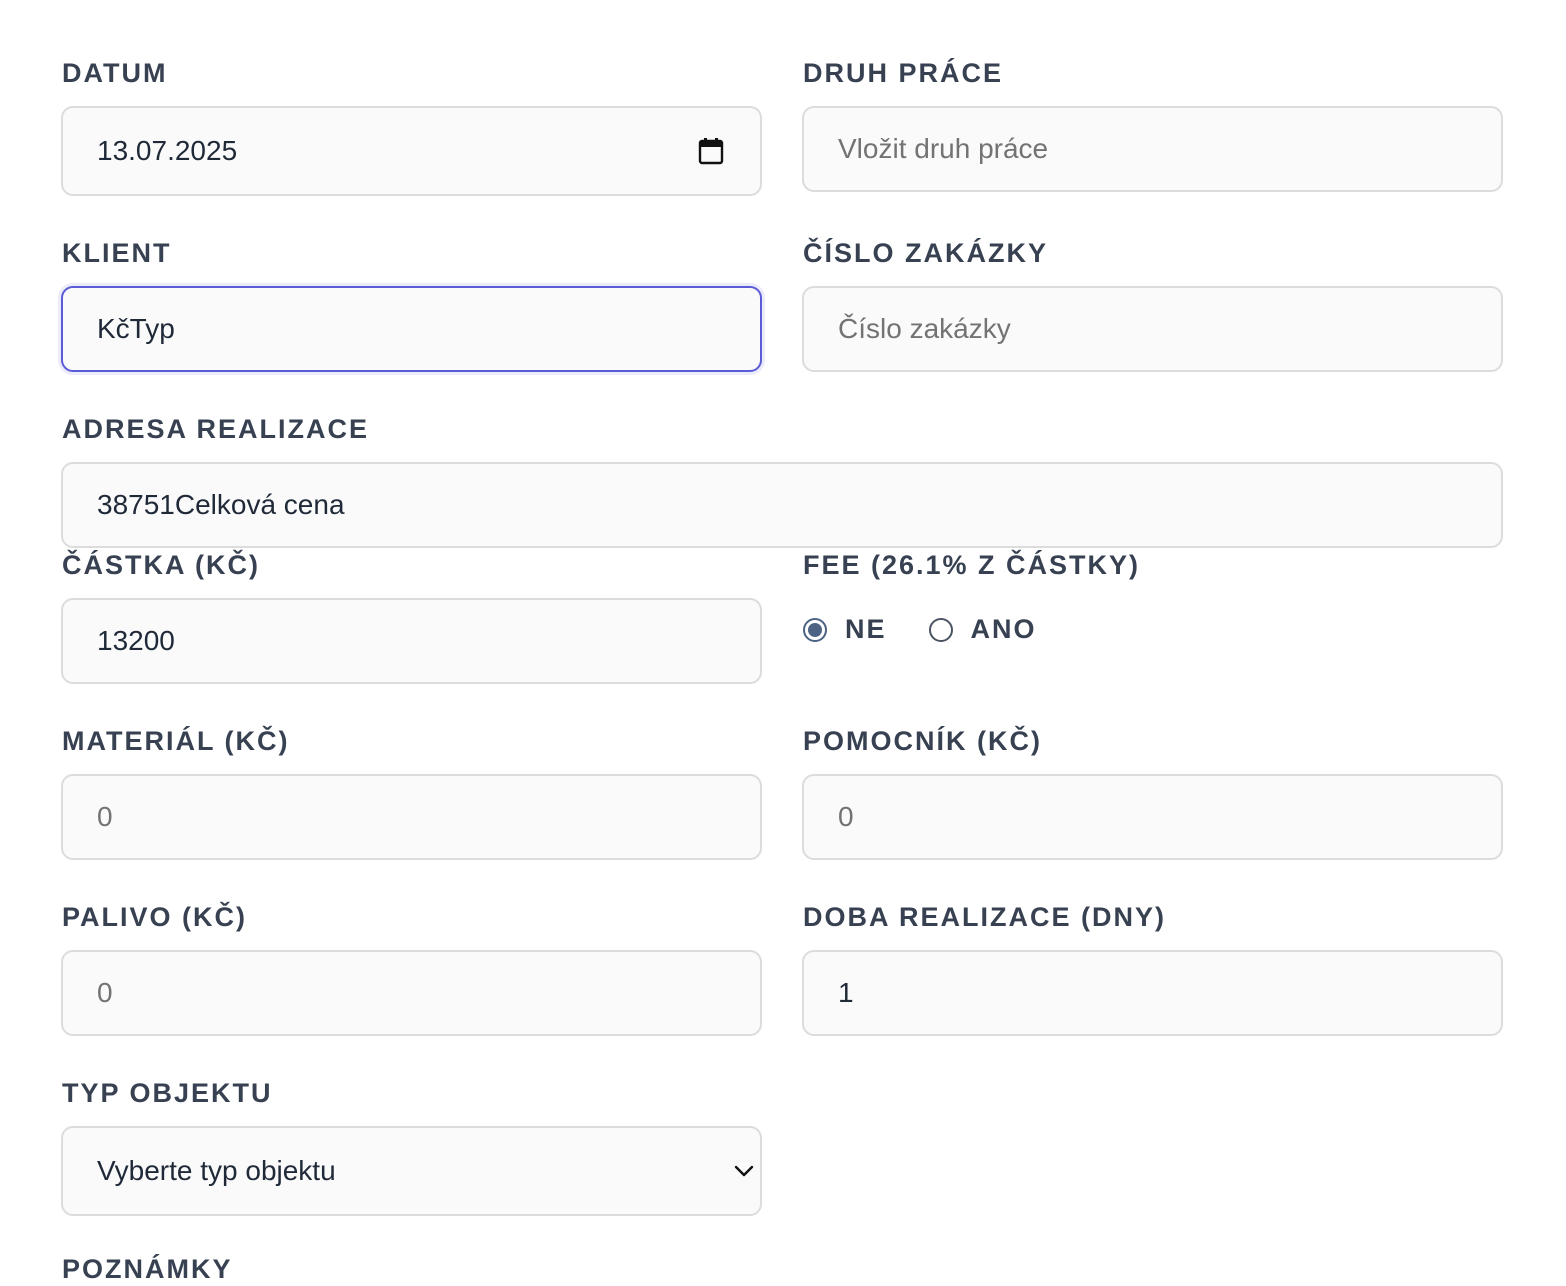 This screenshot has height=1286, width=1566. I want to click on datum-label: DATUM, so click(115, 73).